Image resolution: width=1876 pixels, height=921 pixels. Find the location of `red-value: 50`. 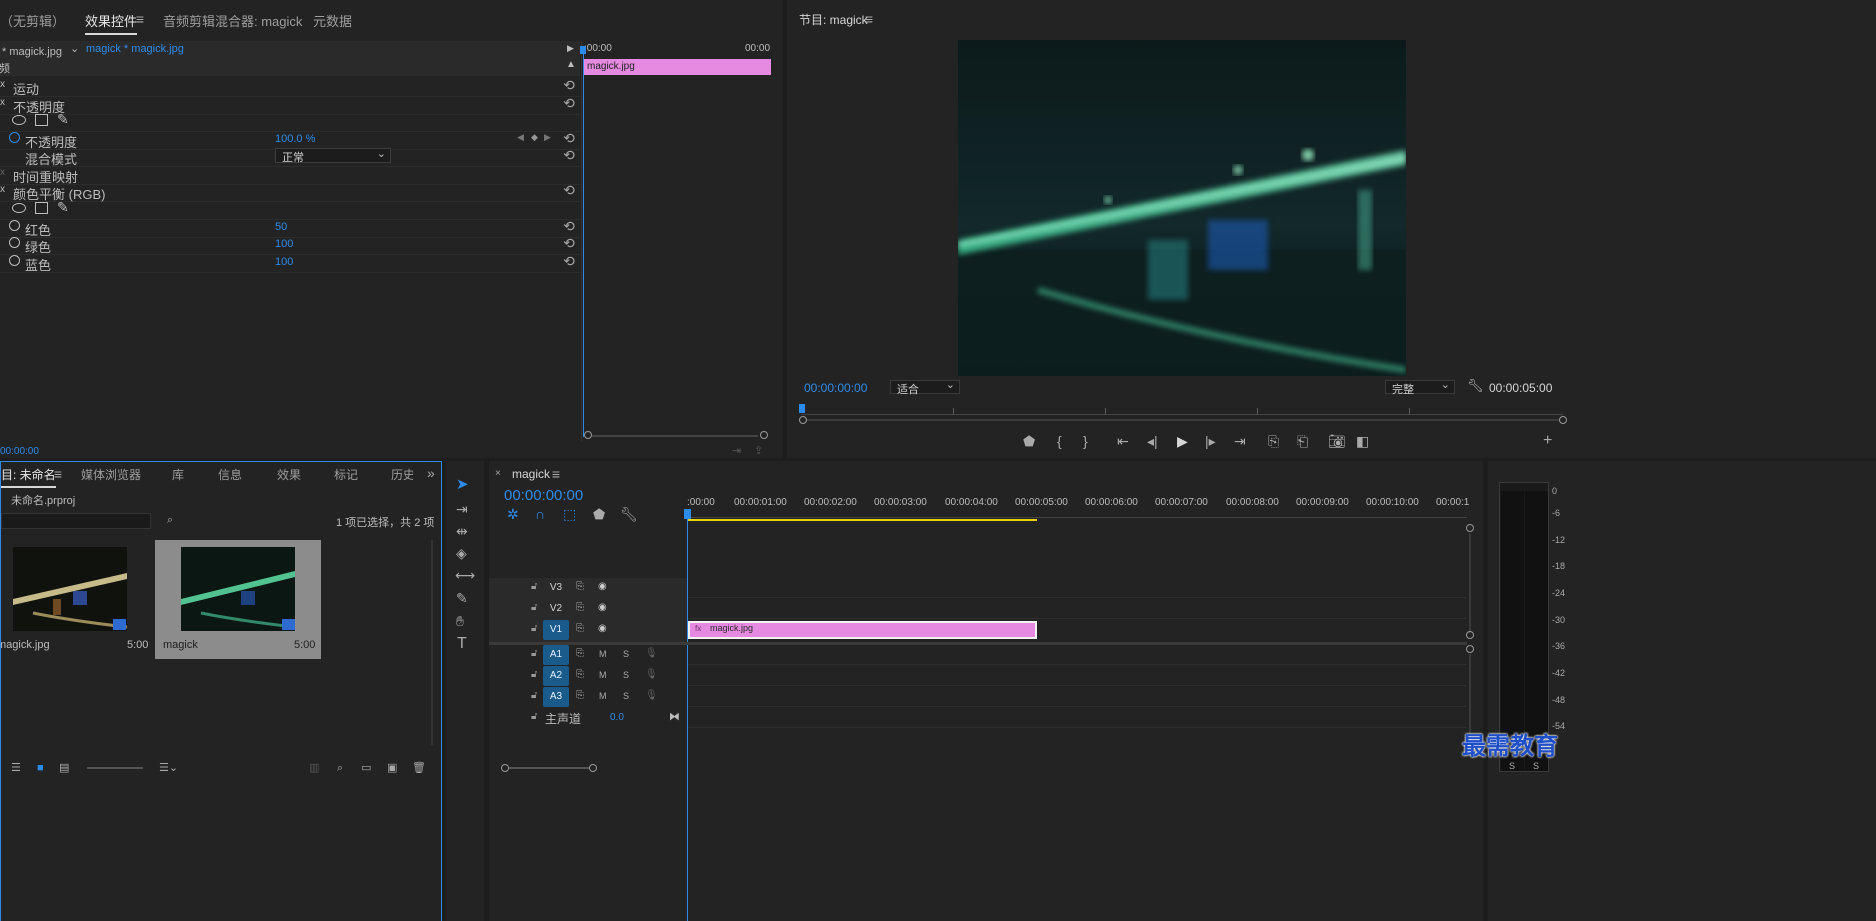

red-value: 50 is located at coordinates (281, 227).